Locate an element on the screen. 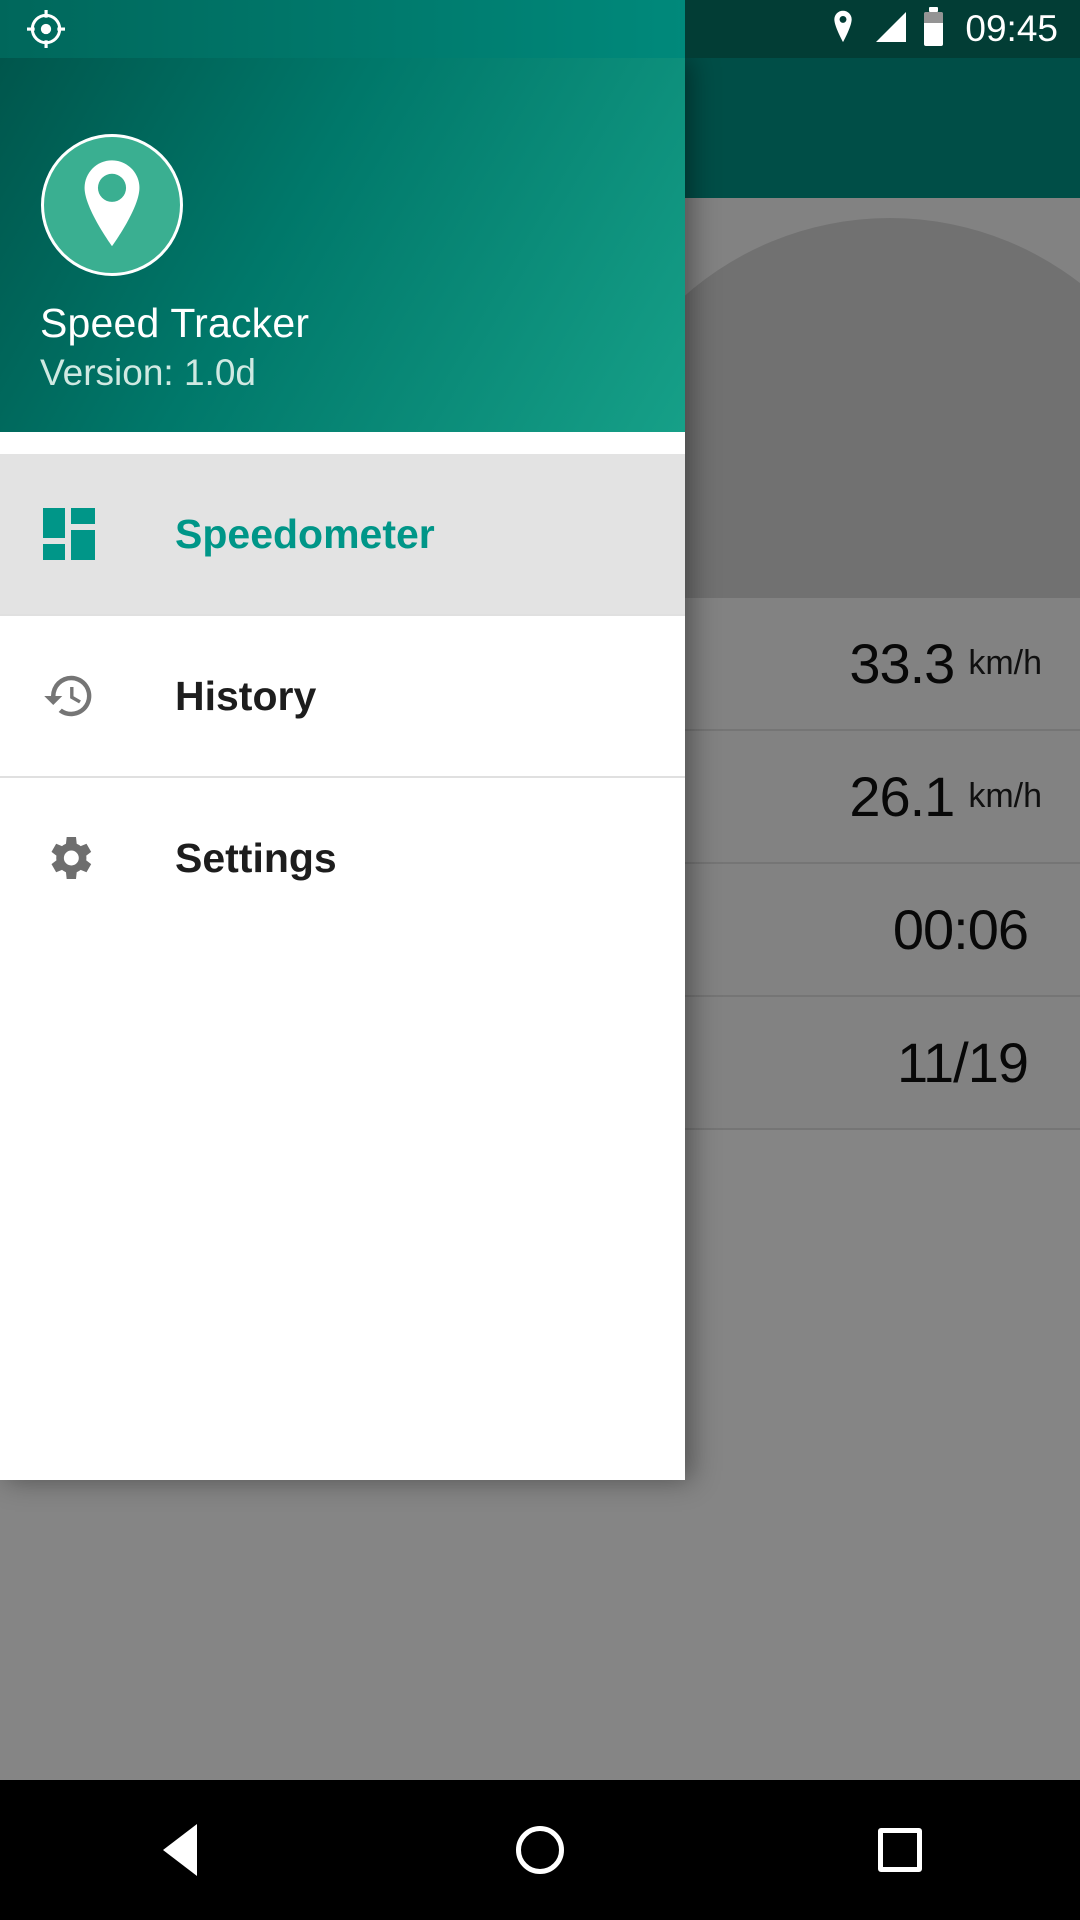 The height and width of the screenshot is (1920, 1080). drawer-header-gap is located at coordinates (342, 443).